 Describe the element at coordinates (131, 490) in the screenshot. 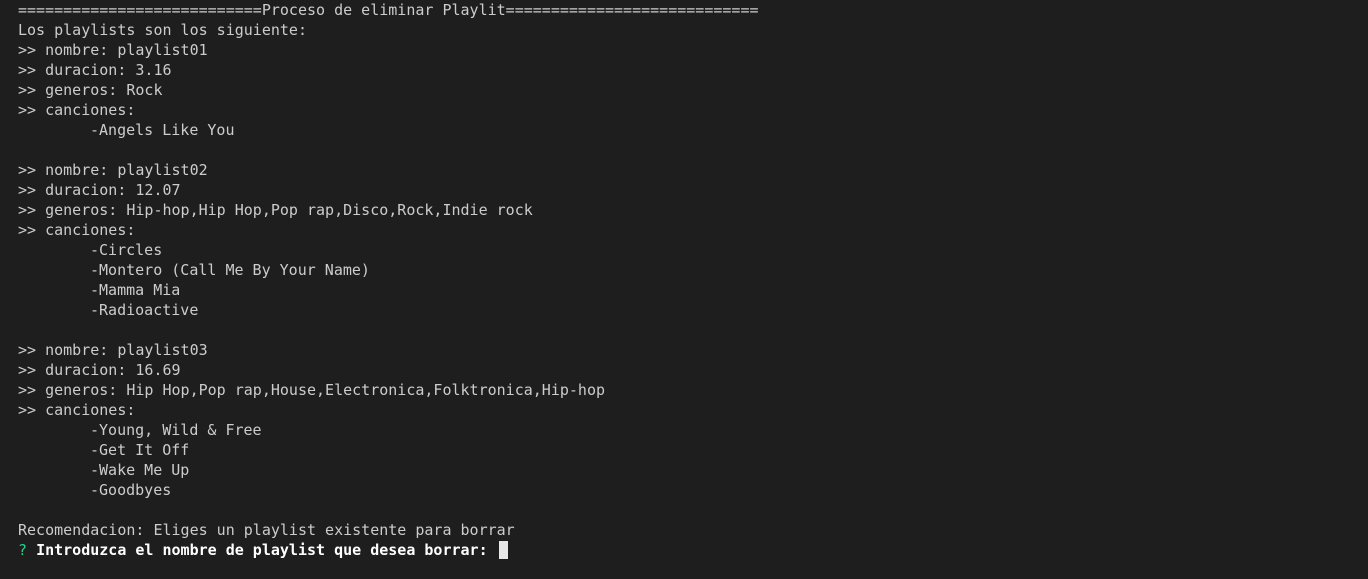

I see `song-item: -Goodbyes` at that location.